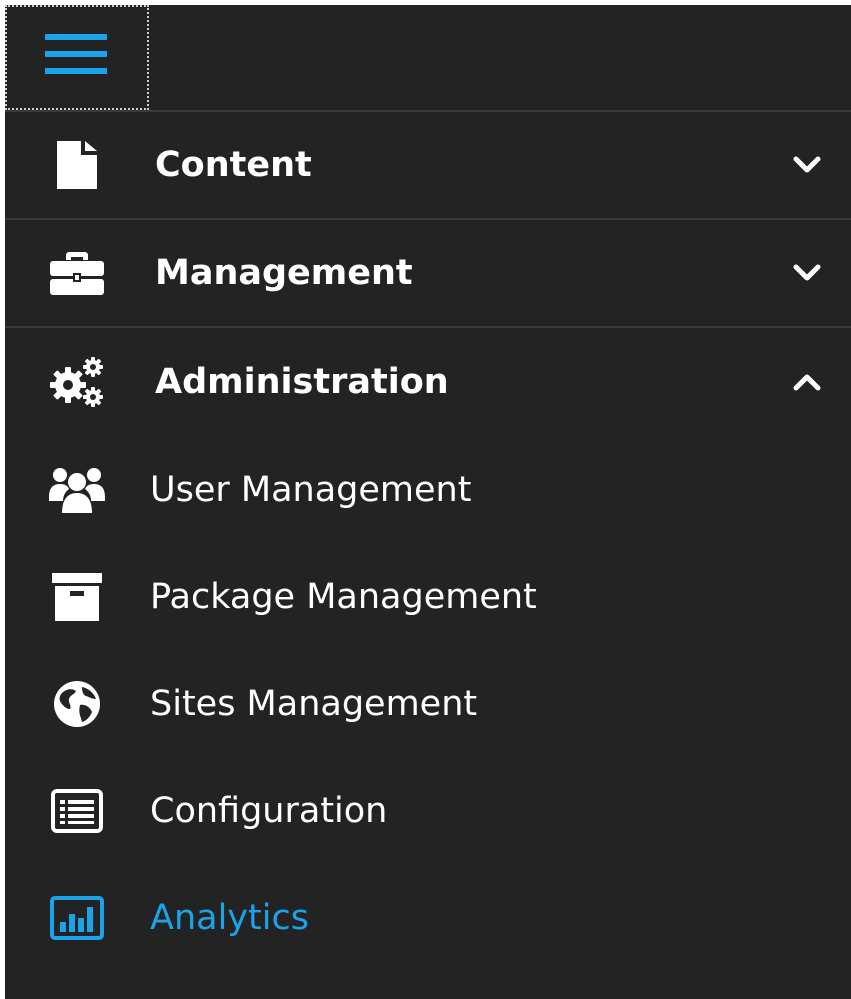 This screenshot has width=851, height=999. I want to click on nav-item-configuration: Configuration, so click(428, 810).